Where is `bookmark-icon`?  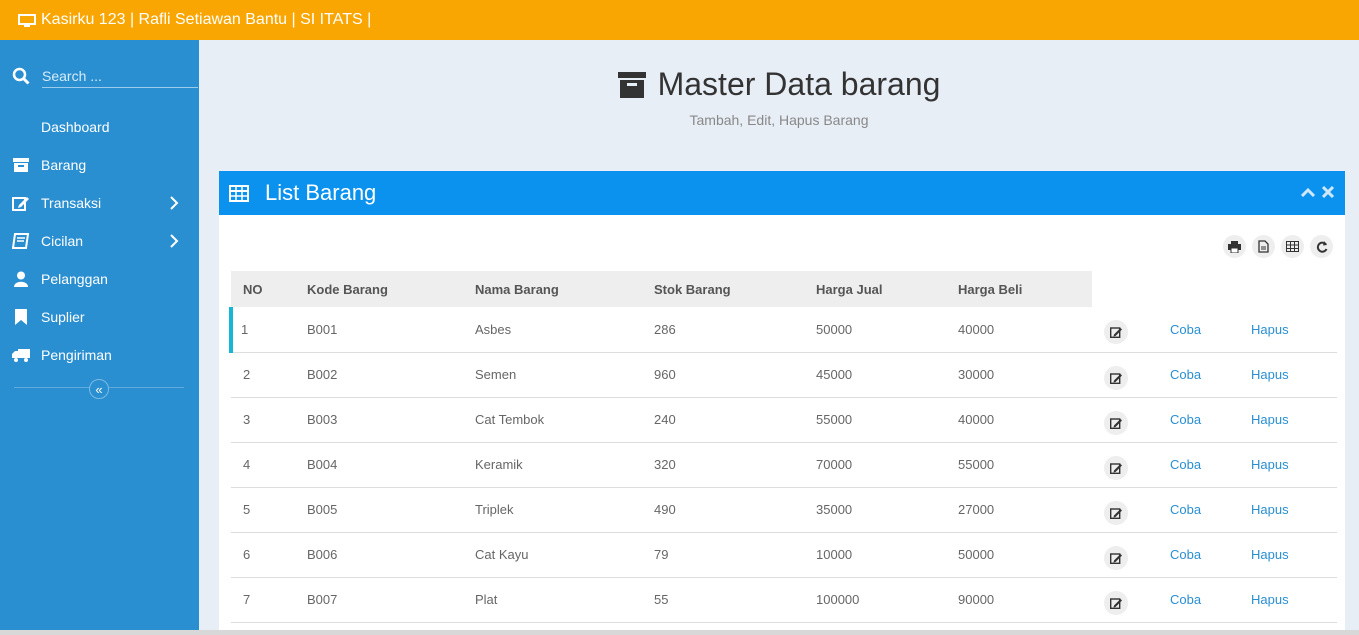 bookmark-icon is located at coordinates (21, 317).